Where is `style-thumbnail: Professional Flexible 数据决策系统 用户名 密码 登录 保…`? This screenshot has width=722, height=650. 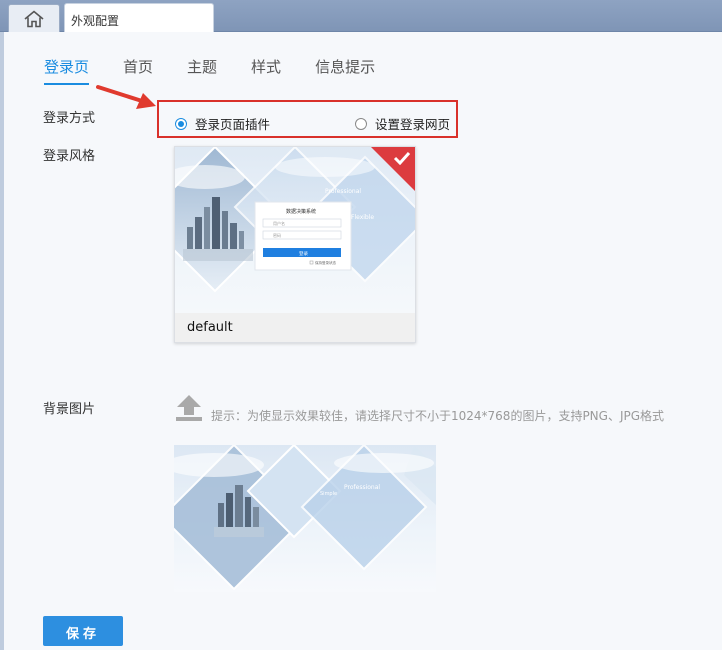
style-thumbnail: Professional Flexible 数据决策系统 用户名 密码 登录 保… is located at coordinates (295, 230).